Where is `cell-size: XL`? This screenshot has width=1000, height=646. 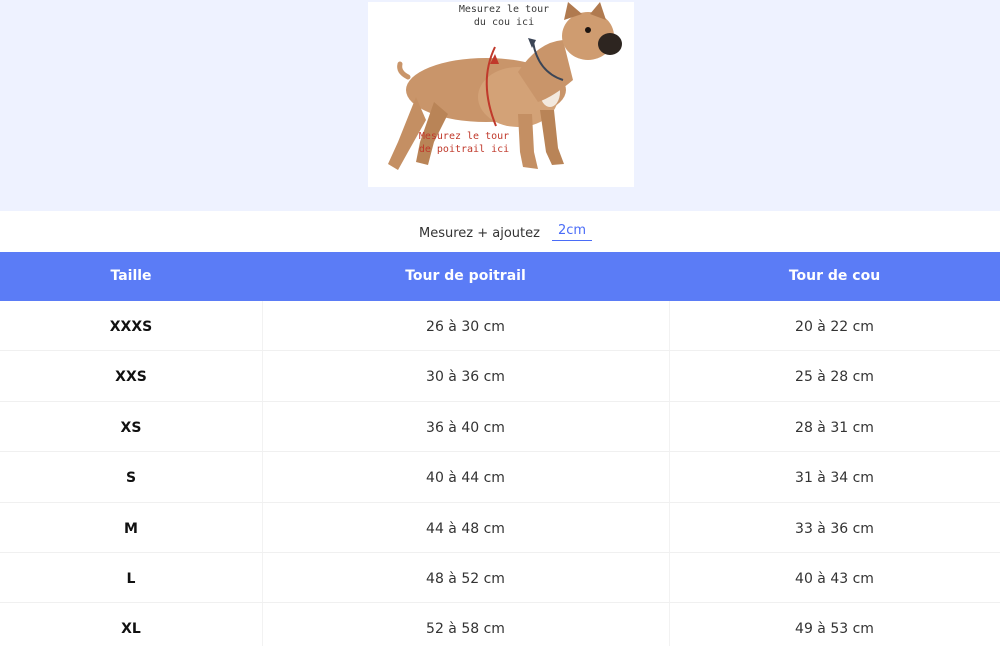 cell-size: XL is located at coordinates (131, 629).